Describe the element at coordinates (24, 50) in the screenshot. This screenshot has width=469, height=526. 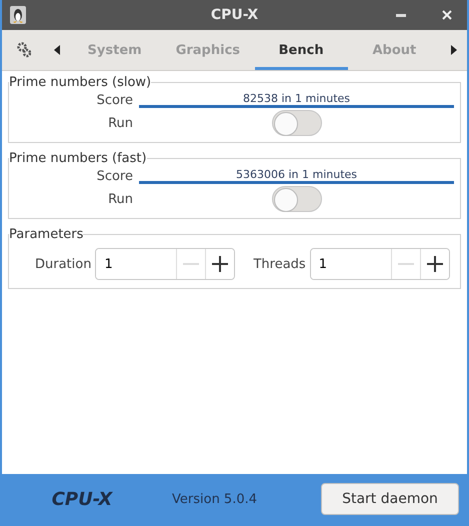
I see `gears-icon` at that location.